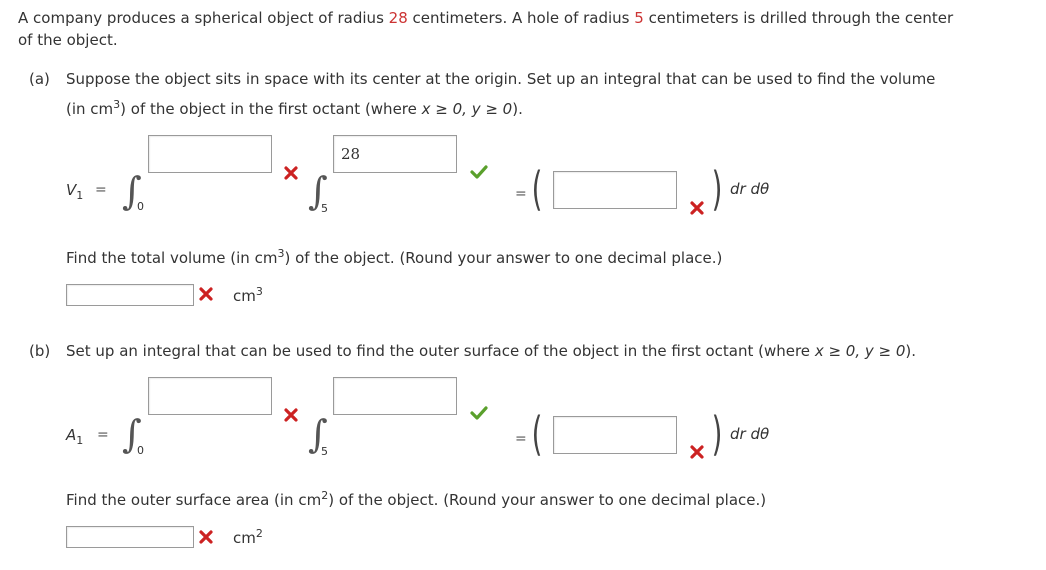  Describe the element at coordinates (395, 154) in the screenshot. I see `part-a-inner-upper-limit-input: 28` at that location.